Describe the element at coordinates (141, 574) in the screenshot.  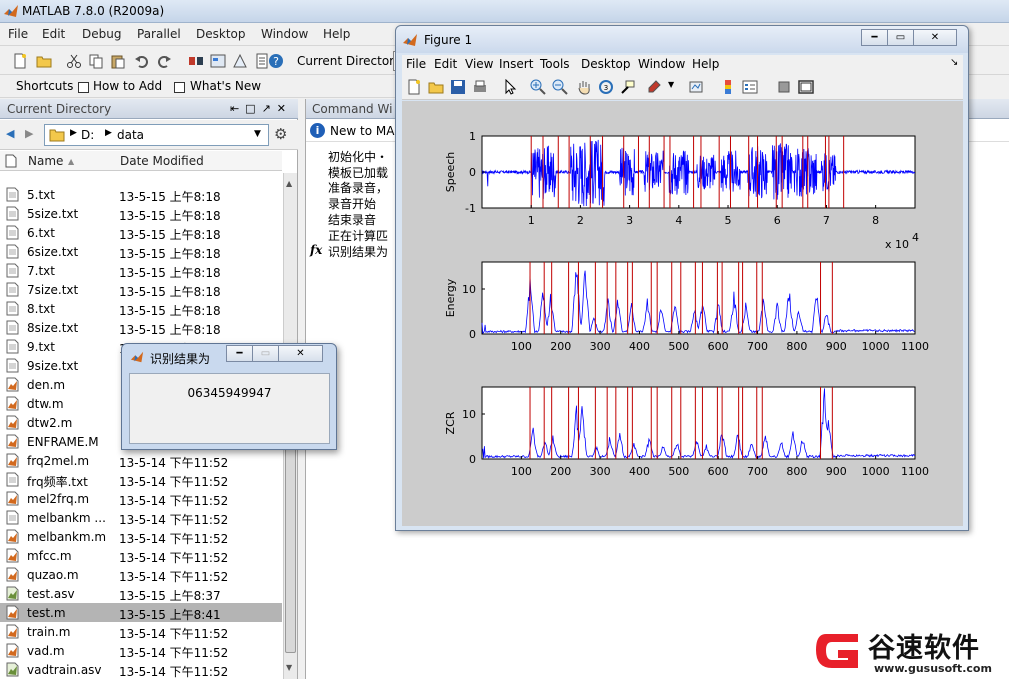
I see `file-row: quzao.m 13-5-14 下午11:52` at that location.